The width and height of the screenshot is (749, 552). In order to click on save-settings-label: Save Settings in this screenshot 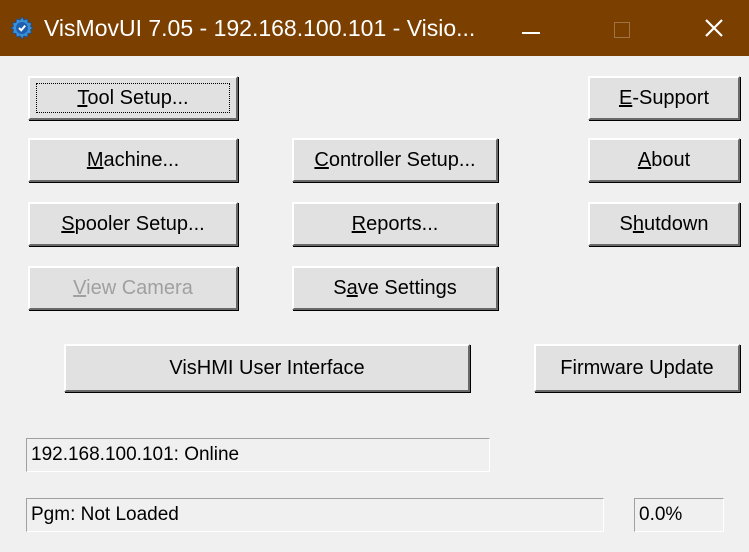, I will do `click(395, 287)`.